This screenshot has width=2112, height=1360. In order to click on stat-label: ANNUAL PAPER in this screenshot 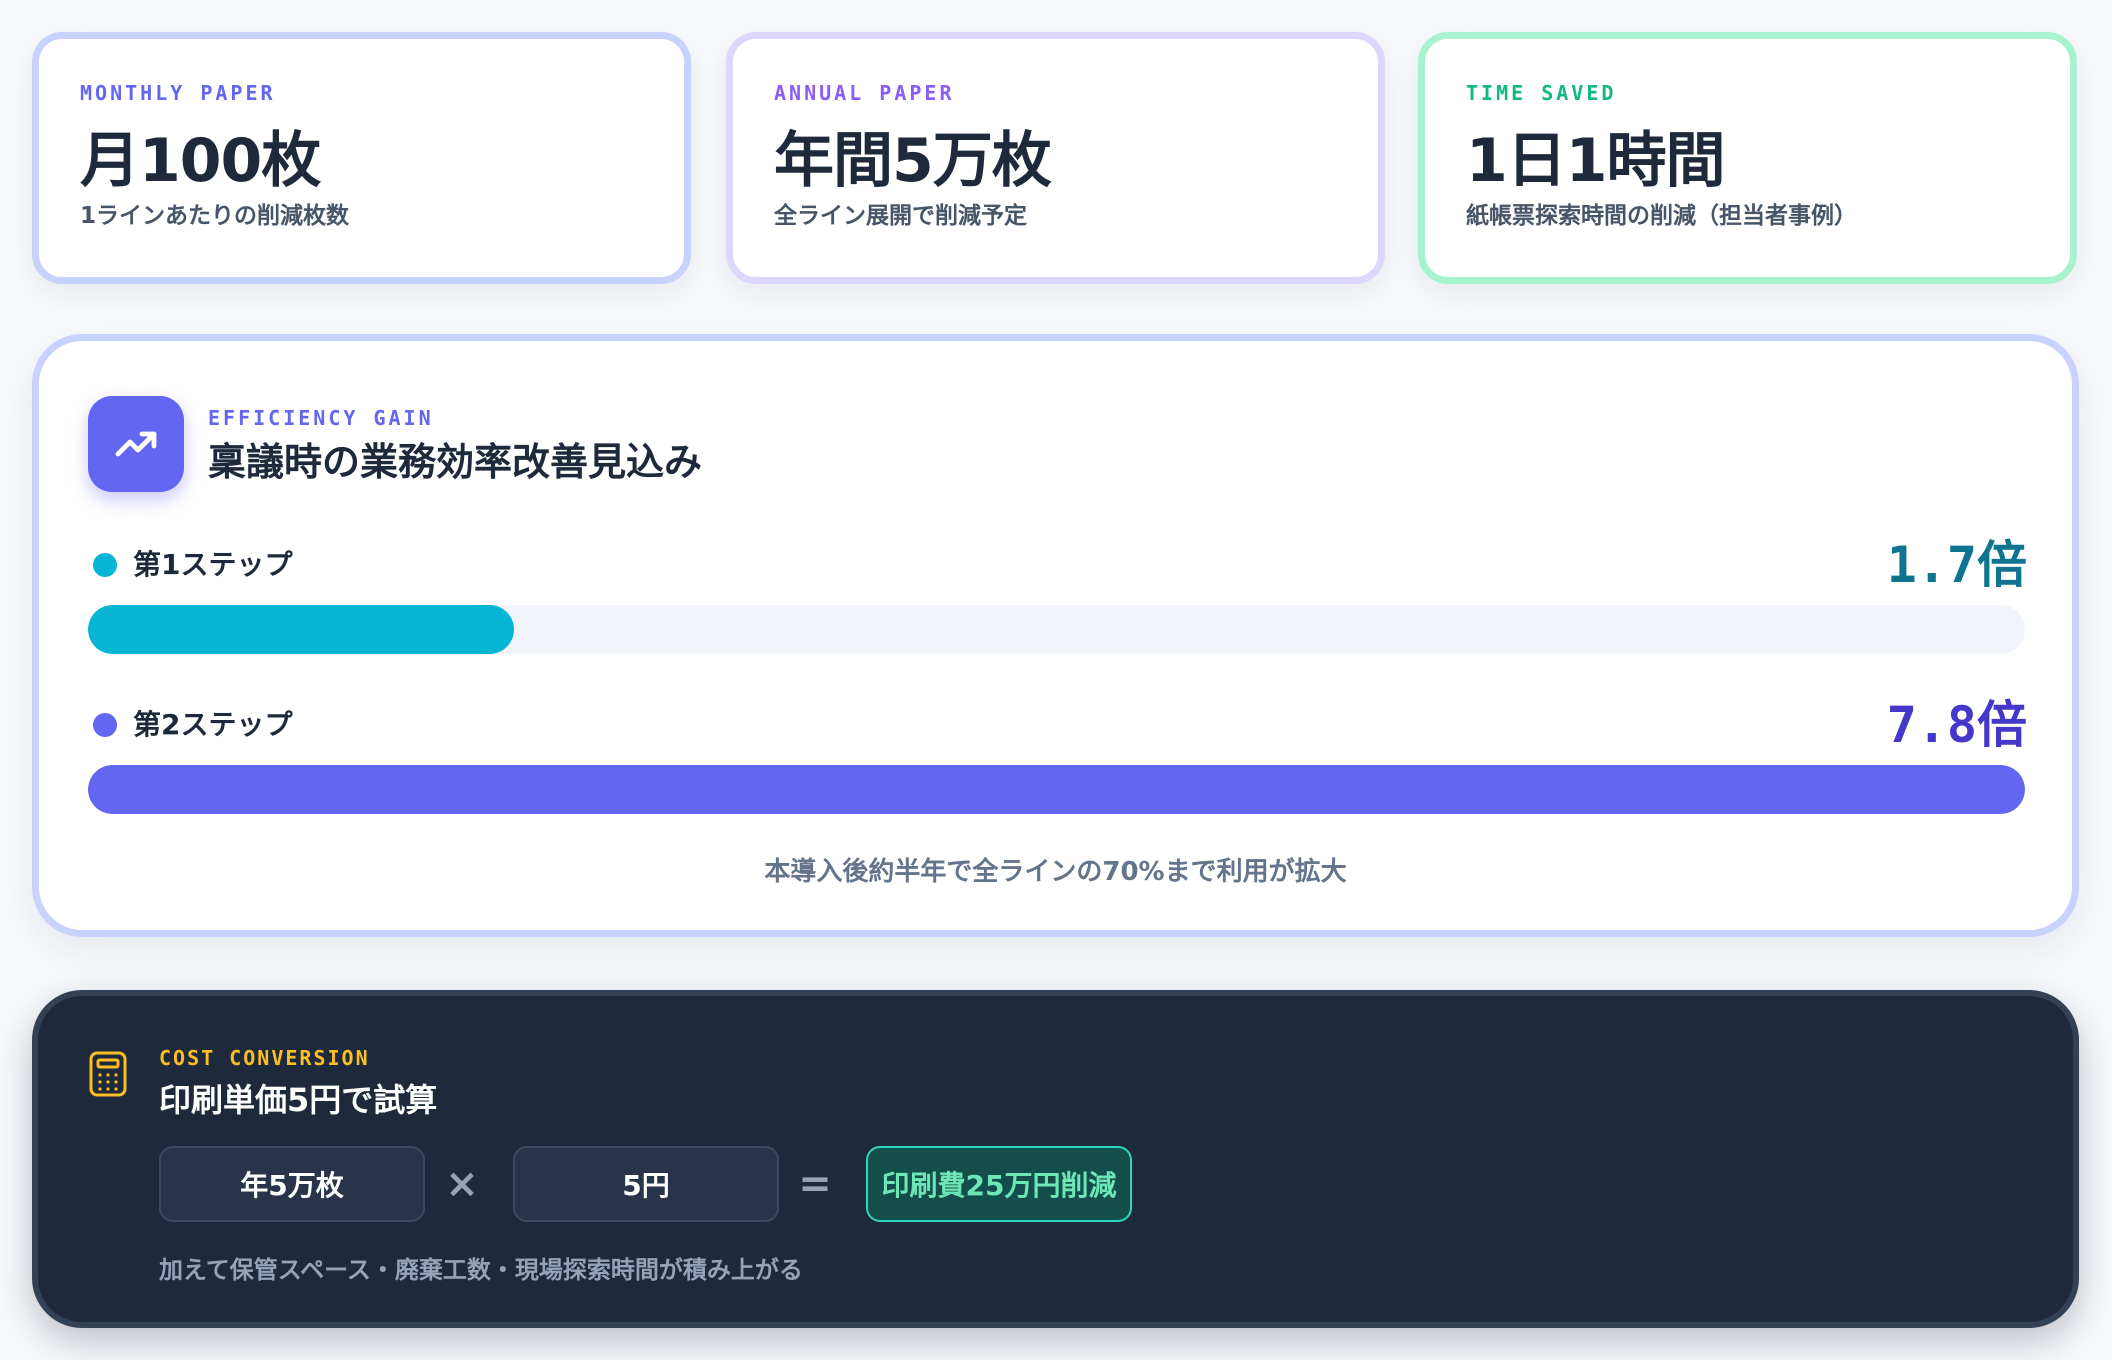, I will do `click(864, 93)`.